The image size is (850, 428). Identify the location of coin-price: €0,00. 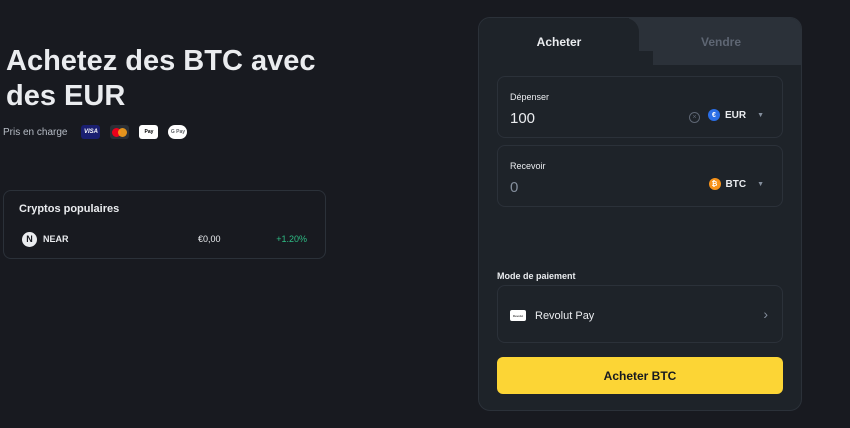
(209, 239).